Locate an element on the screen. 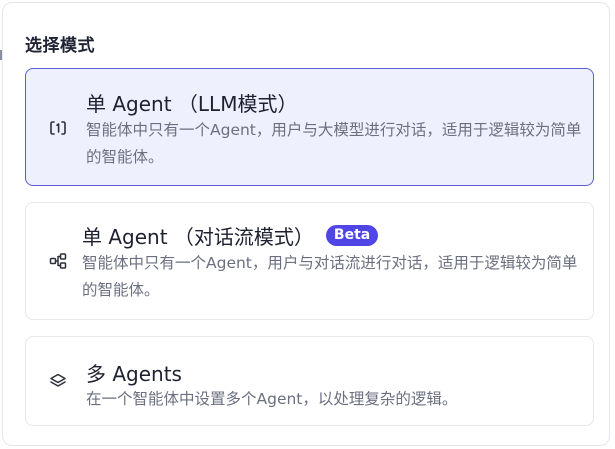 Image resolution: width=615 pixels, height=449 pixels. option-title: 多 Agents is located at coordinates (134, 372).